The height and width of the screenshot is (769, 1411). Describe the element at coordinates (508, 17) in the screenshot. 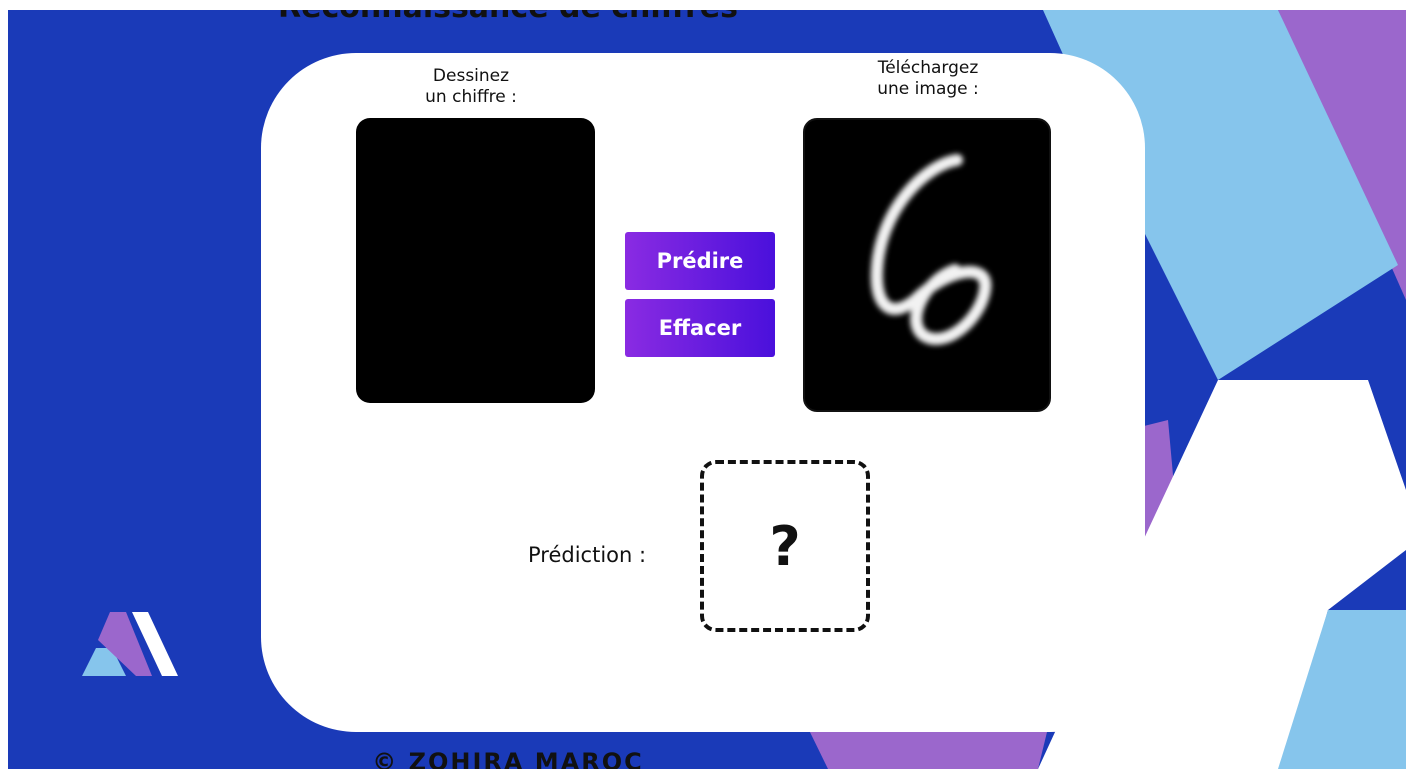

I see `app-title: Reconnaissance de chiffres` at that location.